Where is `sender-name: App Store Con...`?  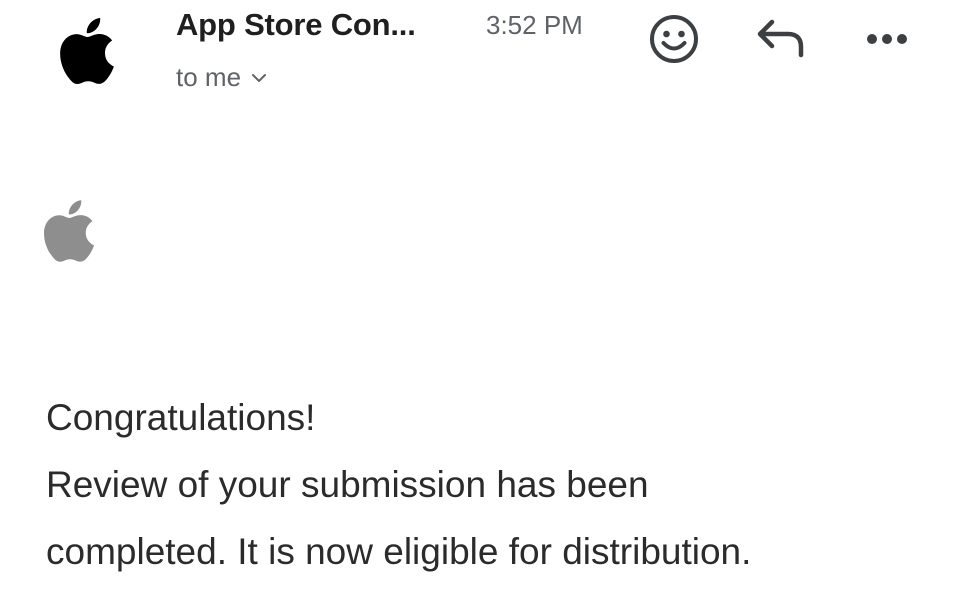 sender-name: App Store Con... is located at coordinates (296, 25).